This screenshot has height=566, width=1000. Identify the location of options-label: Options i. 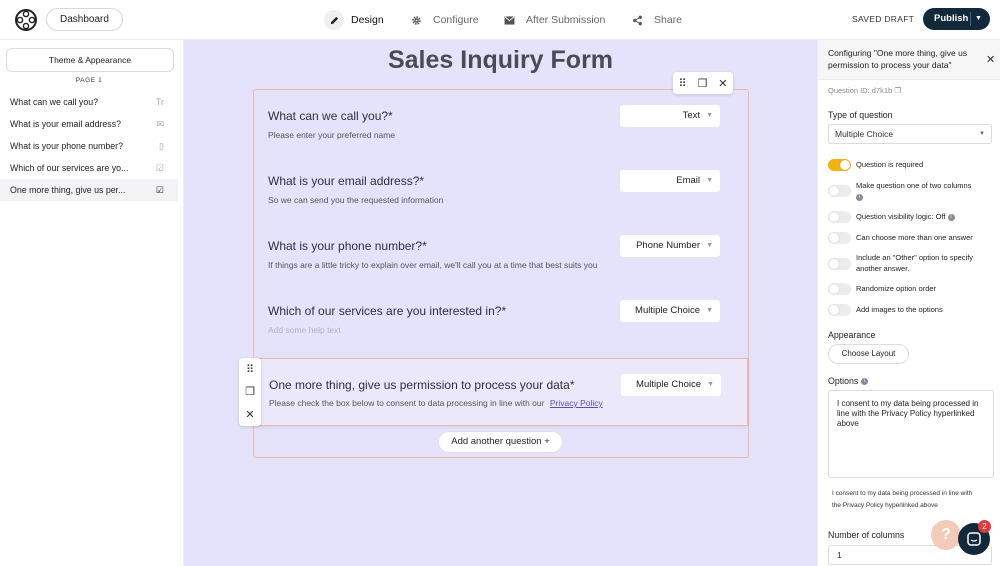
(848, 381).